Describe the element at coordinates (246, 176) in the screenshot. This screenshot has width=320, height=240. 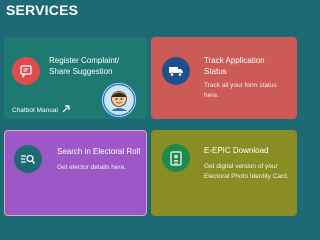
I see `card-description-line: Electoral Photo Identity Card.` at that location.